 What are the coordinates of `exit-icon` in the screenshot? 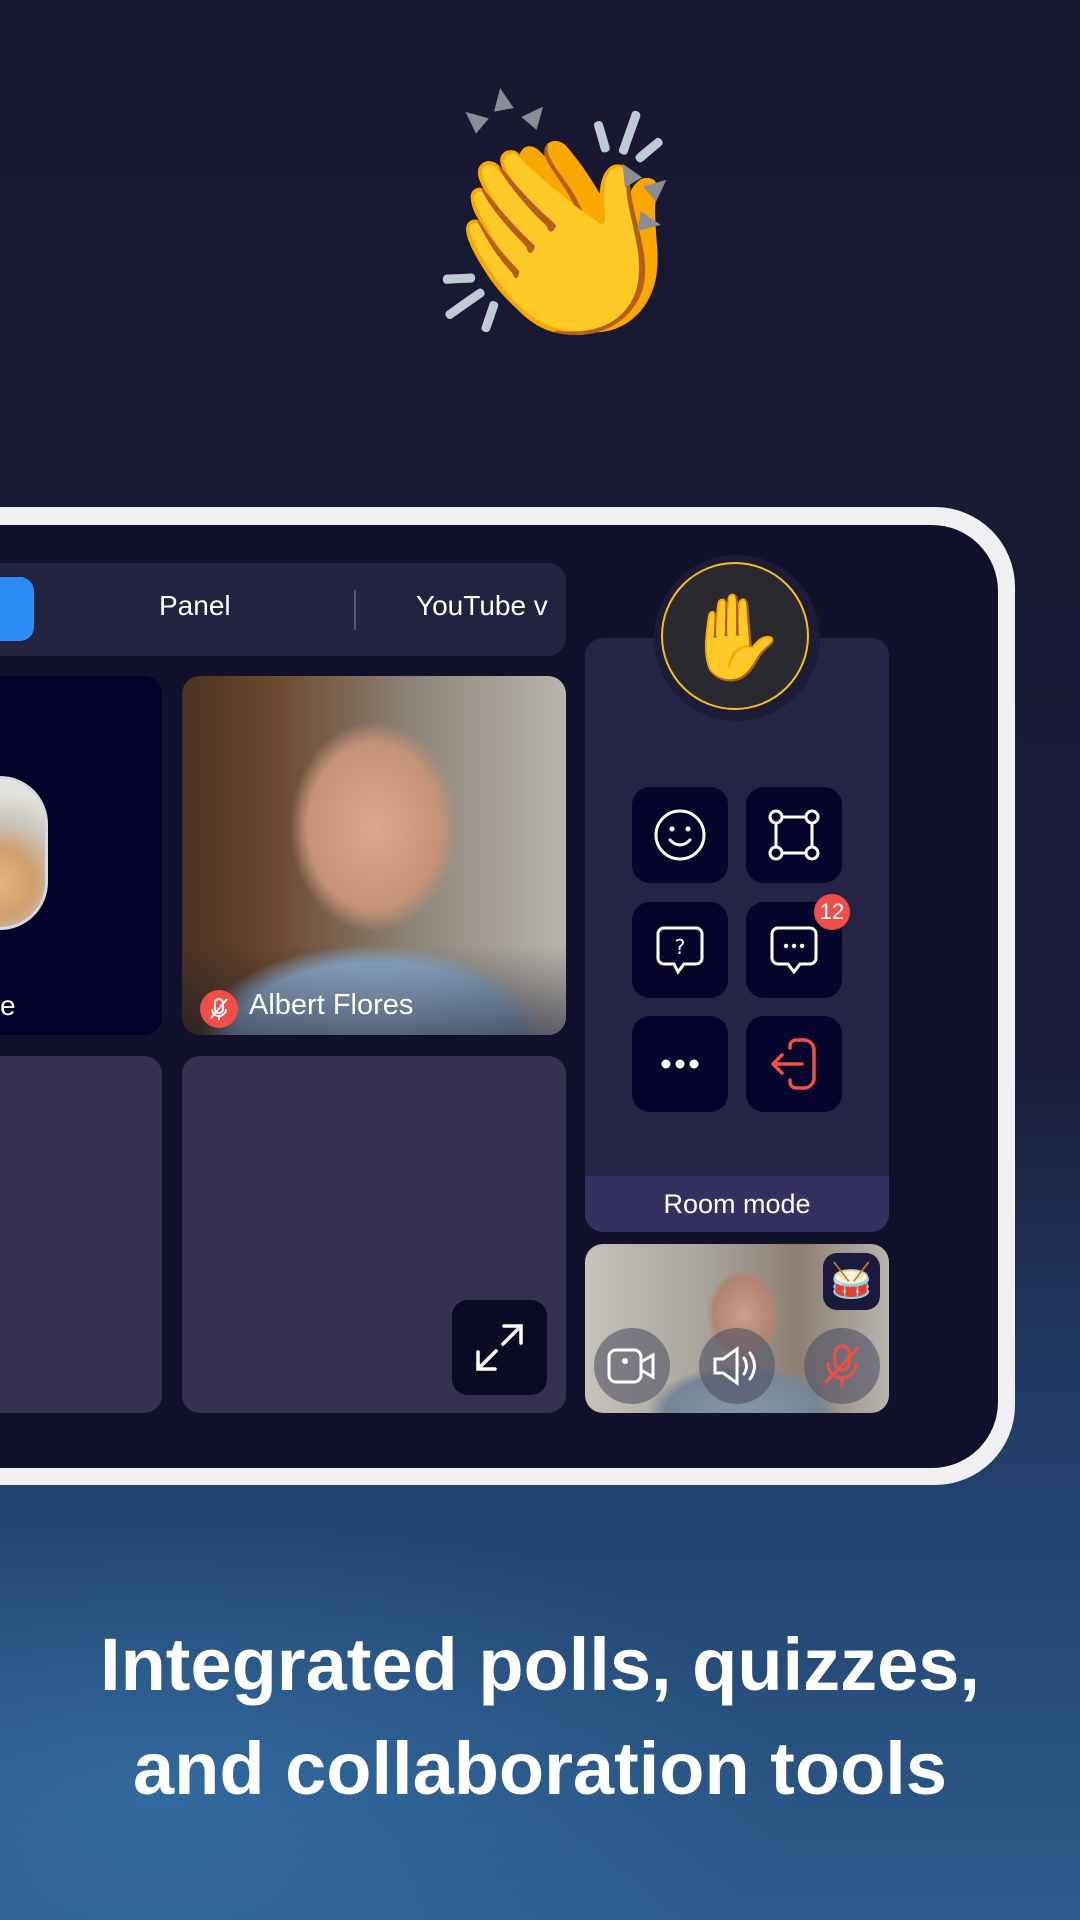 It's located at (793, 1064).